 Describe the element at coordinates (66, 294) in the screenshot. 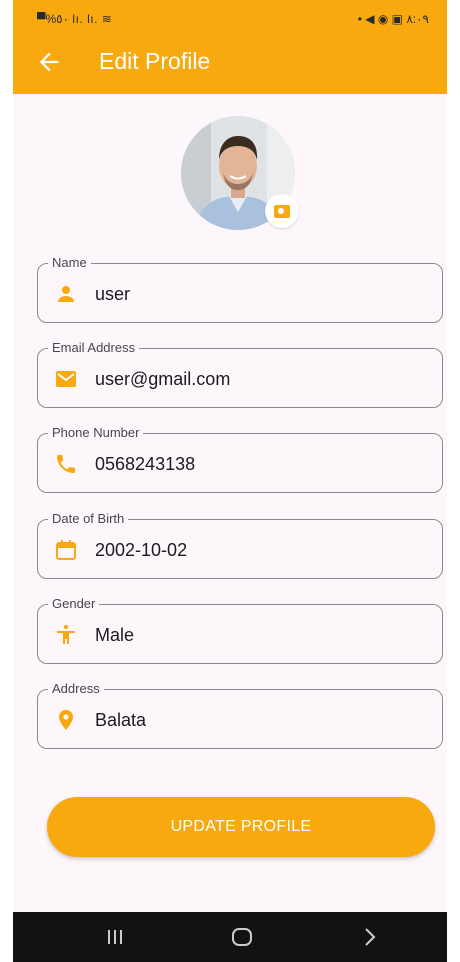

I see `person-icon` at that location.